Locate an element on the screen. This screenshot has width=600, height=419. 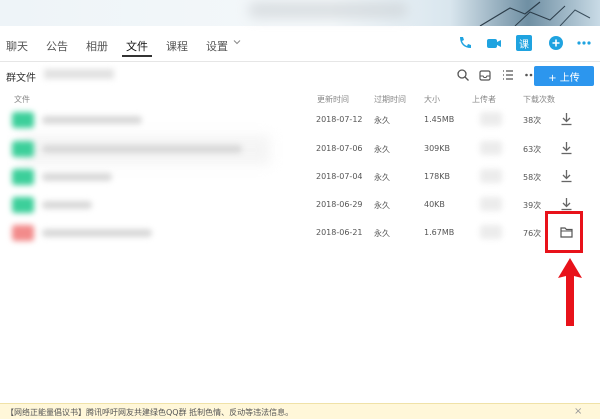
archive-icon is located at coordinates (485, 75).